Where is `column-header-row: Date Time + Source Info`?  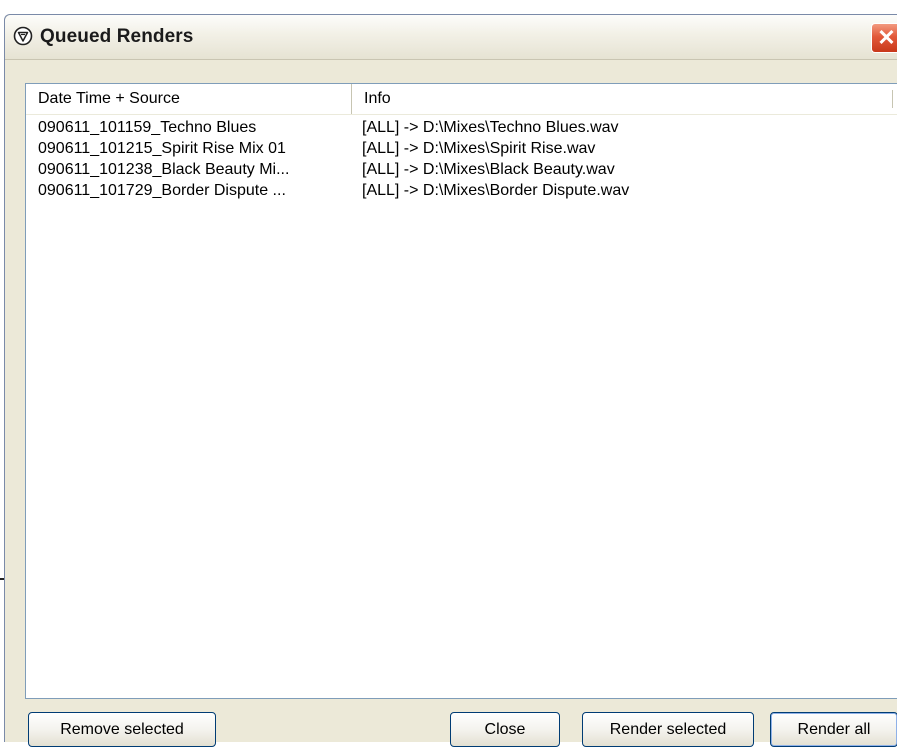
column-header-row: Date Time + Source Info is located at coordinates (461, 99).